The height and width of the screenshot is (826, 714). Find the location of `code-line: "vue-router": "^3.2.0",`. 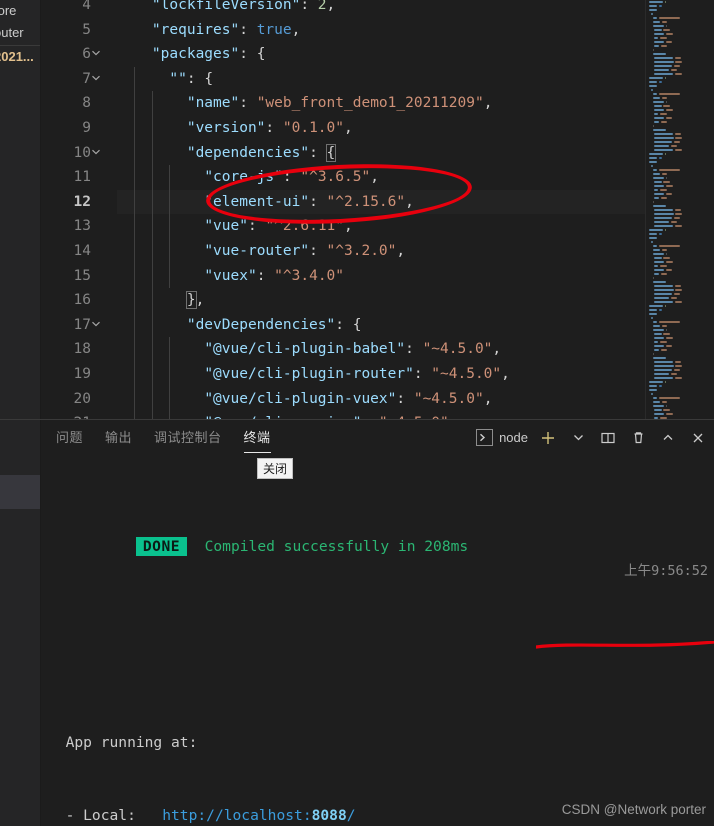

code-line: "vue-router": "^3.2.0", is located at coordinates (415, 251).